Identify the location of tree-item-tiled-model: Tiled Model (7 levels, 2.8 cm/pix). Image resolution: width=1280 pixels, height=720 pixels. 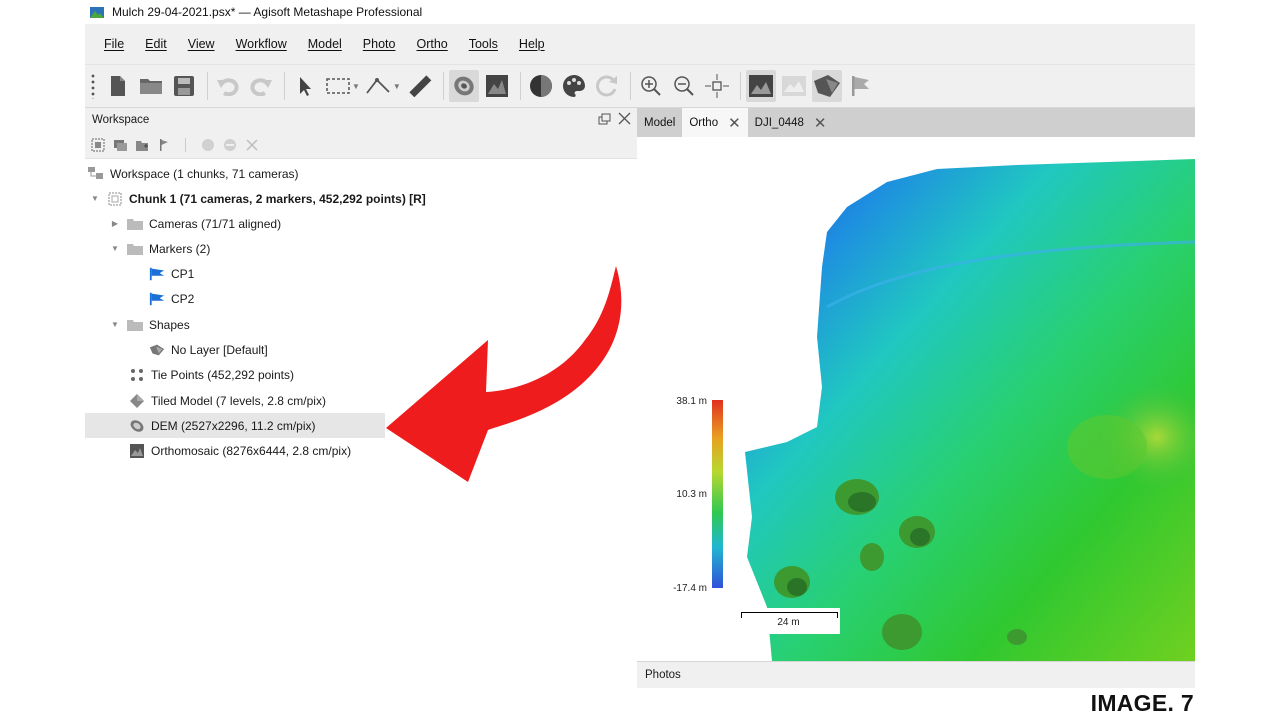
(227, 400).